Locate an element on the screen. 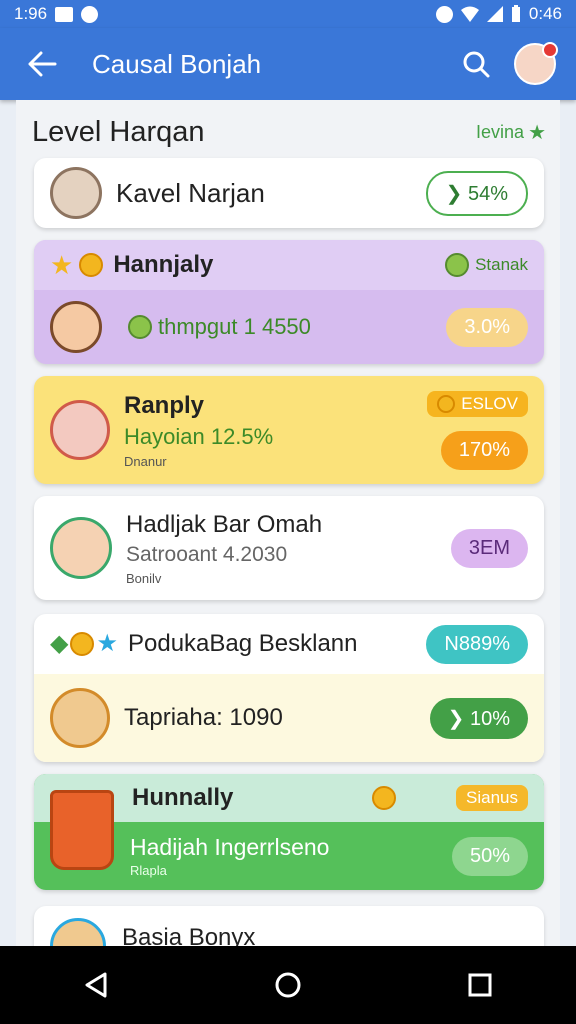  search-button is located at coordinates (476, 64).